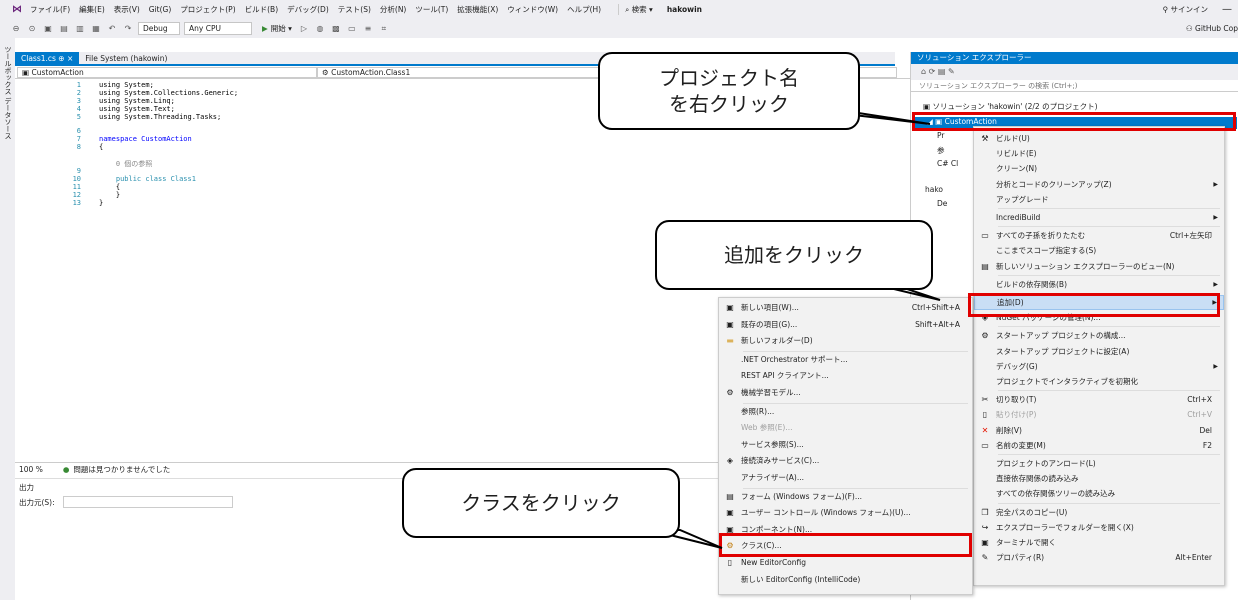 The height and width of the screenshot is (600, 1238). What do you see at coordinates (729, 91) in the screenshot?
I see `callout-project-right-click: プロジェクト名 を右クリック` at bounding box center [729, 91].